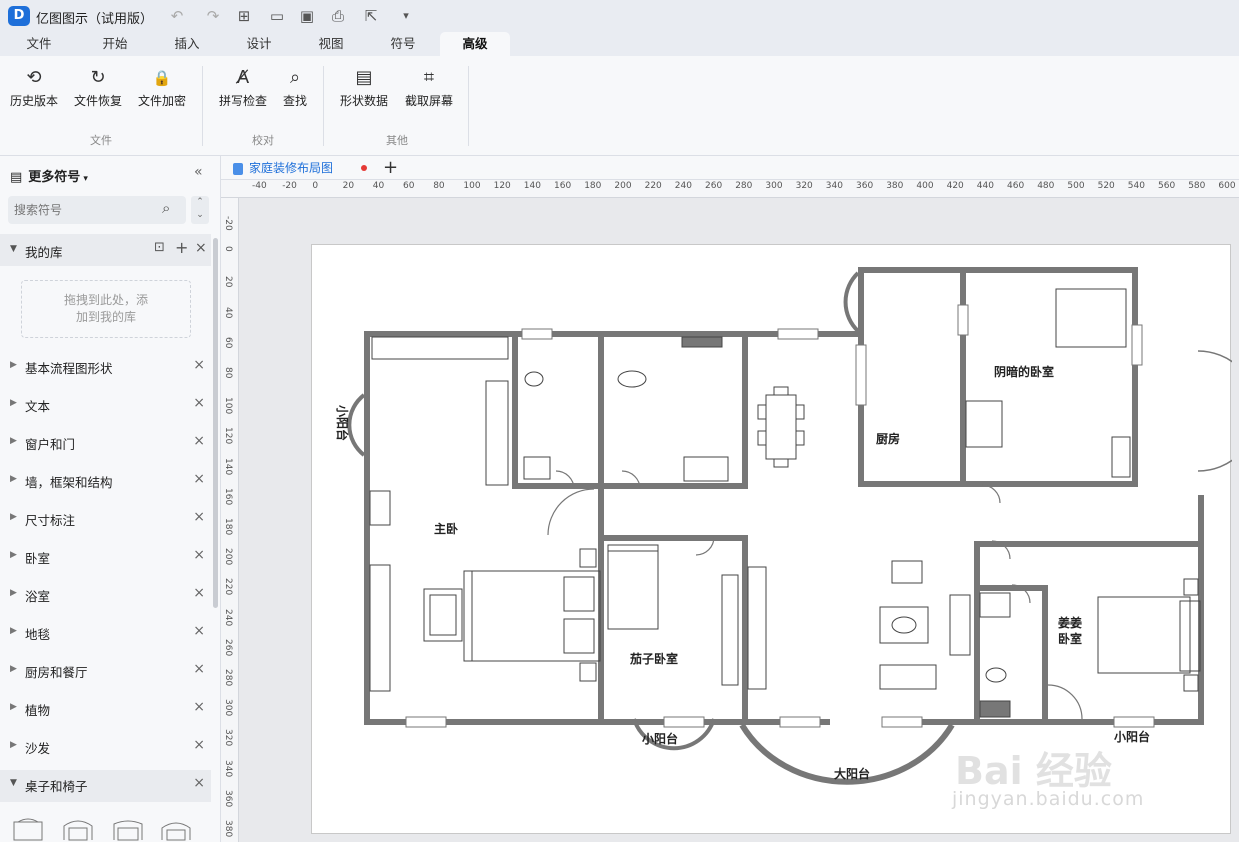  What do you see at coordinates (619, 44) in the screenshot?
I see `menu-bar: 文件 开始 插入 设计 视图 符号 高级` at bounding box center [619, 44].